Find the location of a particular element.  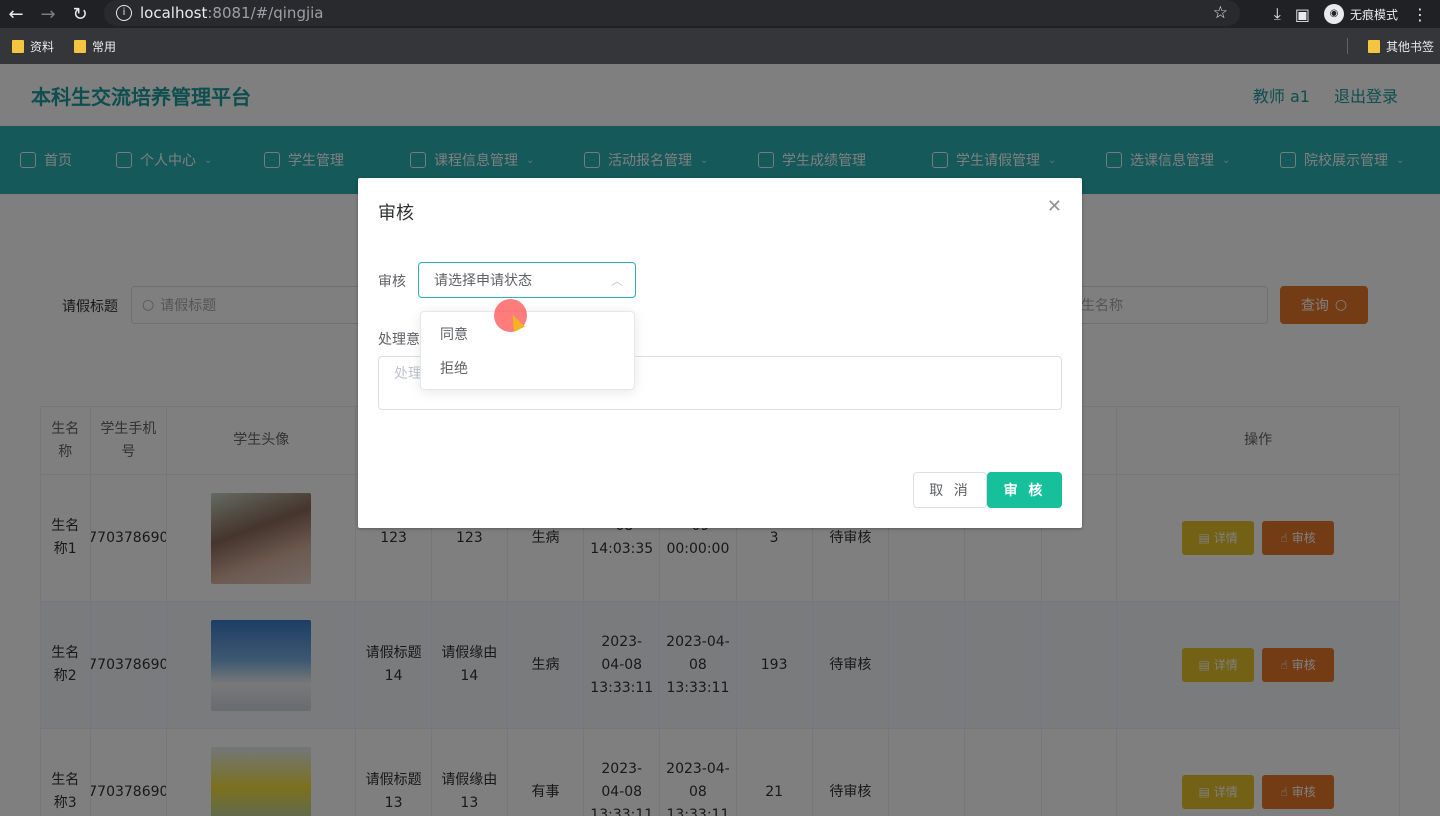

address-bar: i localhost:8081/#/qingjia ☆ is located at coordinates (672, 13).